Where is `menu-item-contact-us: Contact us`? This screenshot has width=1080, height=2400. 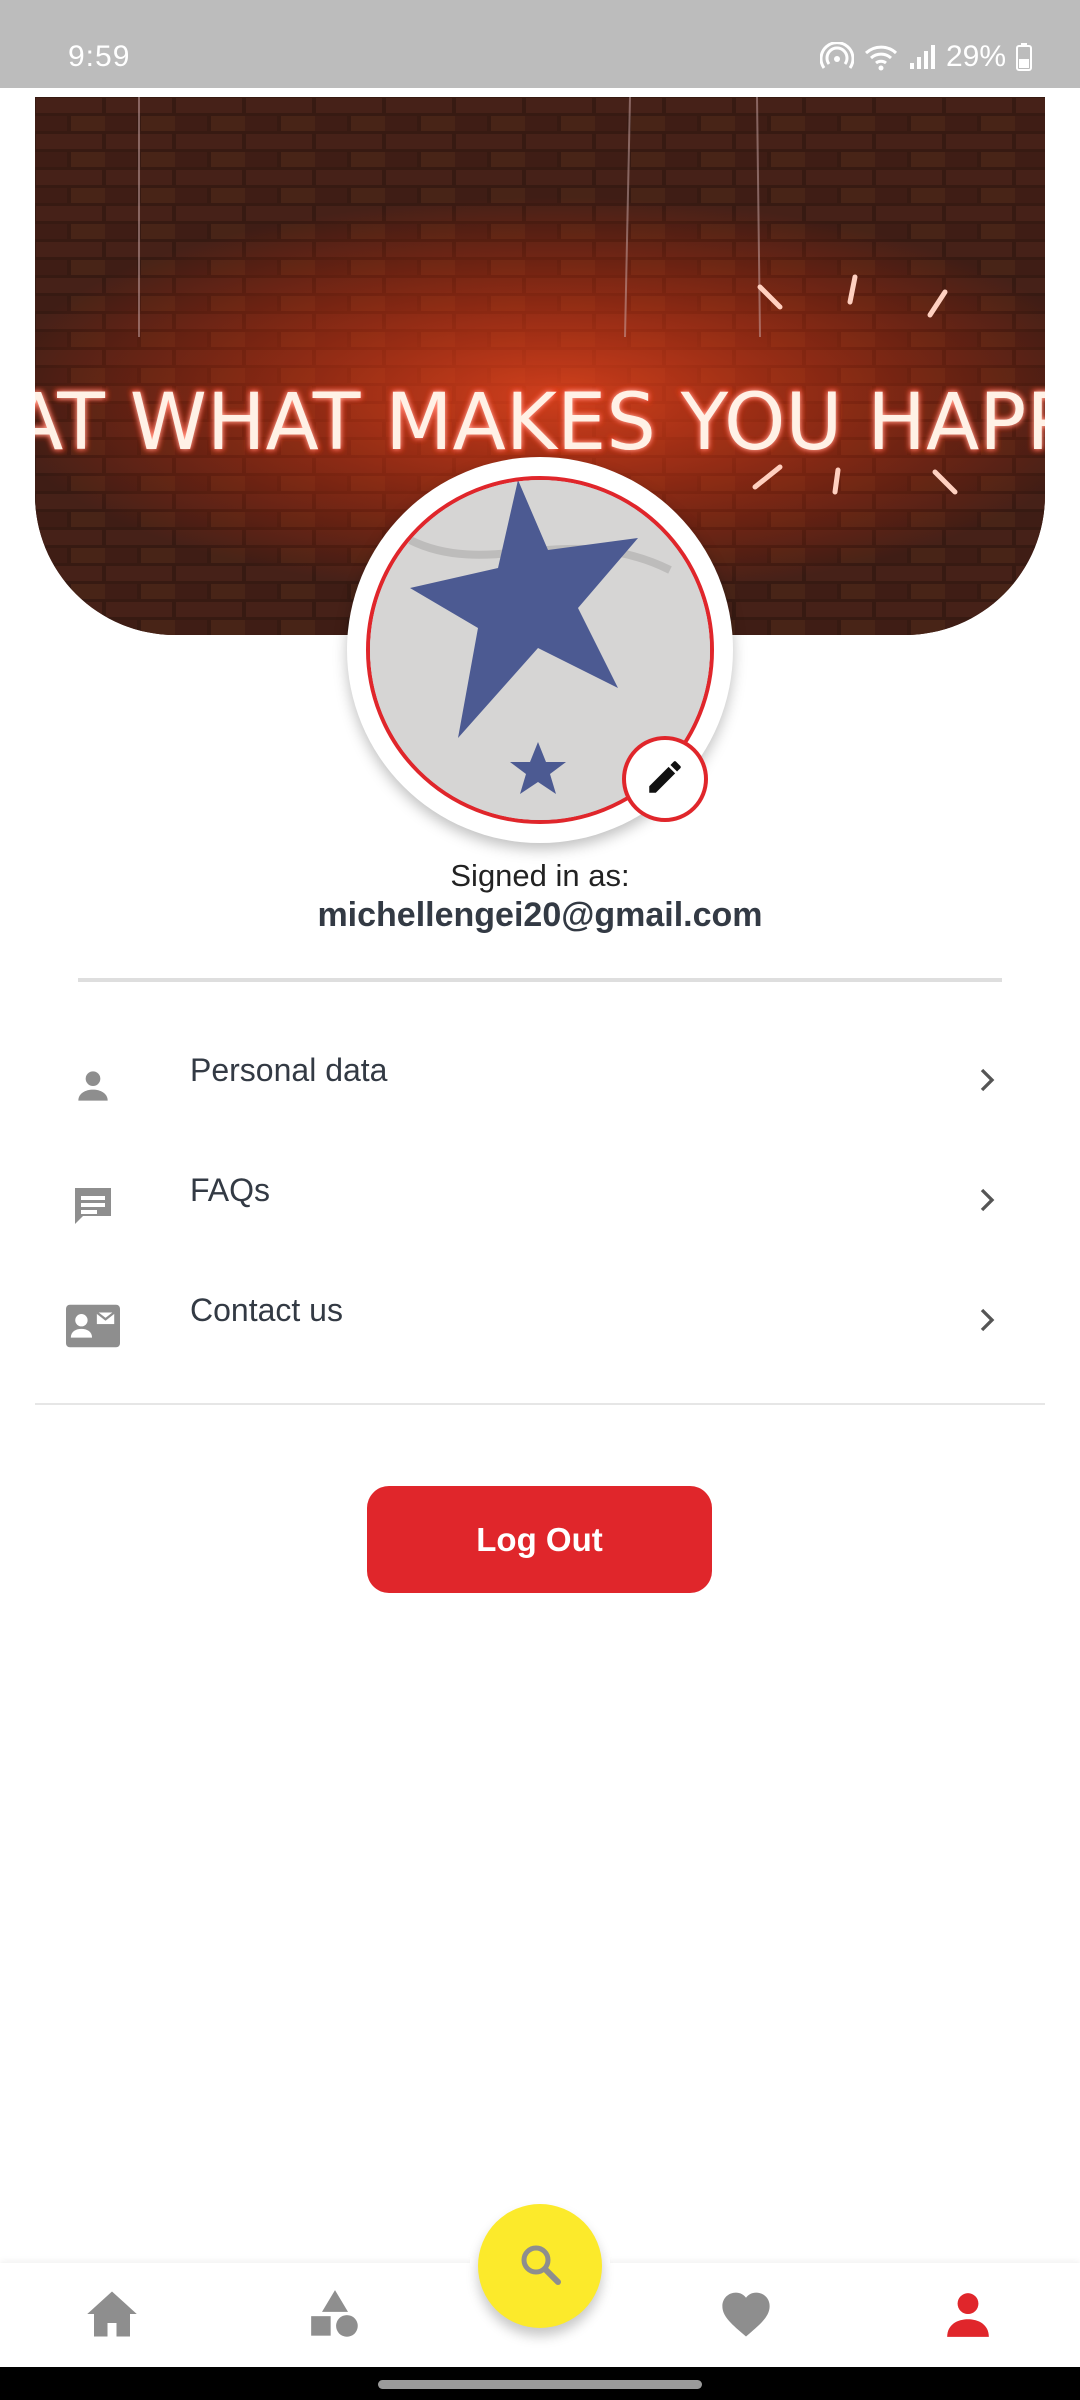 menu-item-contact-us: Contact us is located at coordinates (540, 1325).